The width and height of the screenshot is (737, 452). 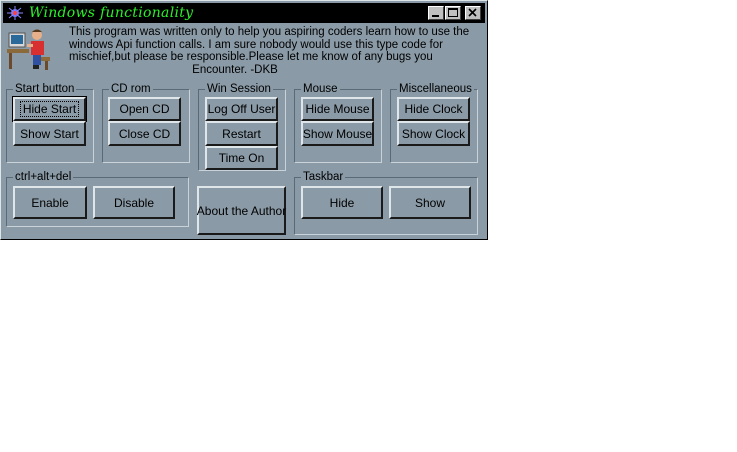 I want to click on close-icon, so click(x=472, y=12).